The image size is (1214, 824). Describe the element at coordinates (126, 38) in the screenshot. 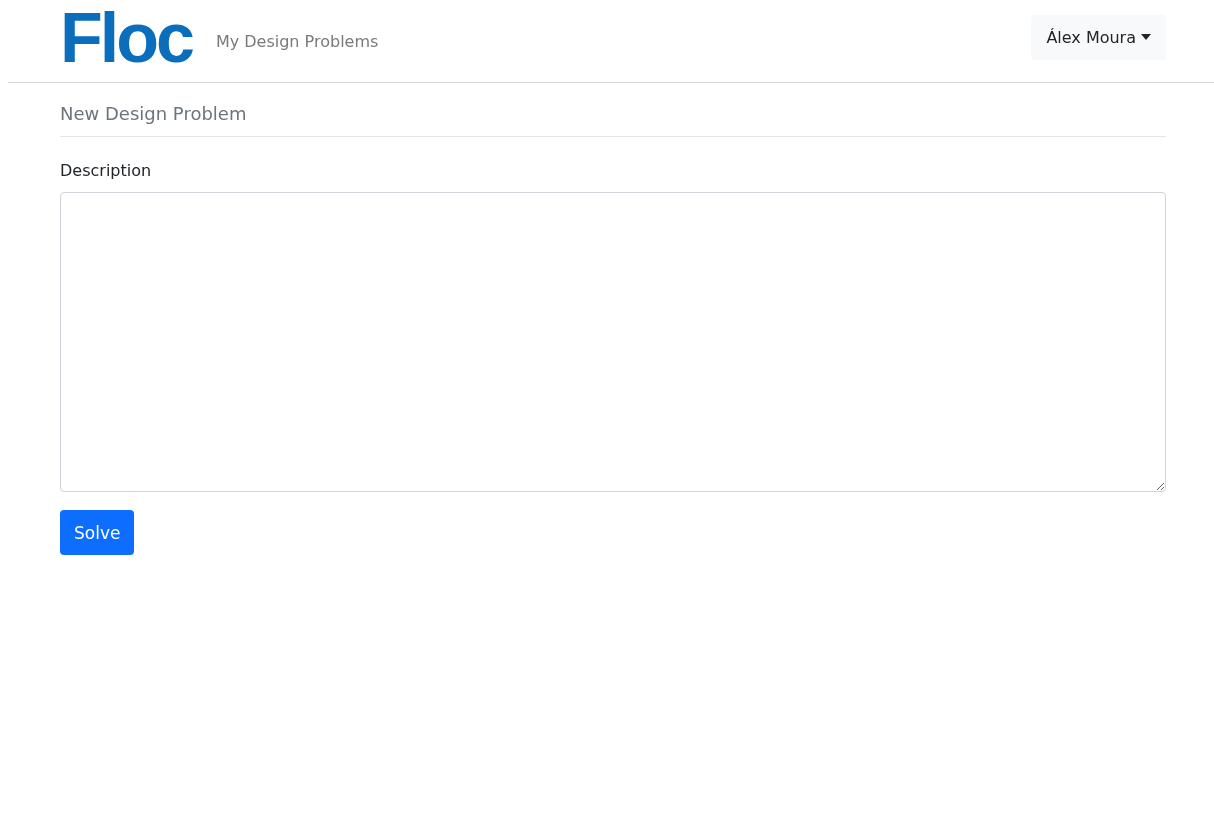

I see `brand-logo: Floc` at that location.